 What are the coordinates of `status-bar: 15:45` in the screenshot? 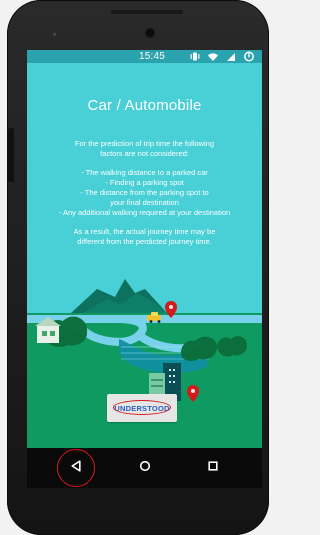 It's located at (144, 56).